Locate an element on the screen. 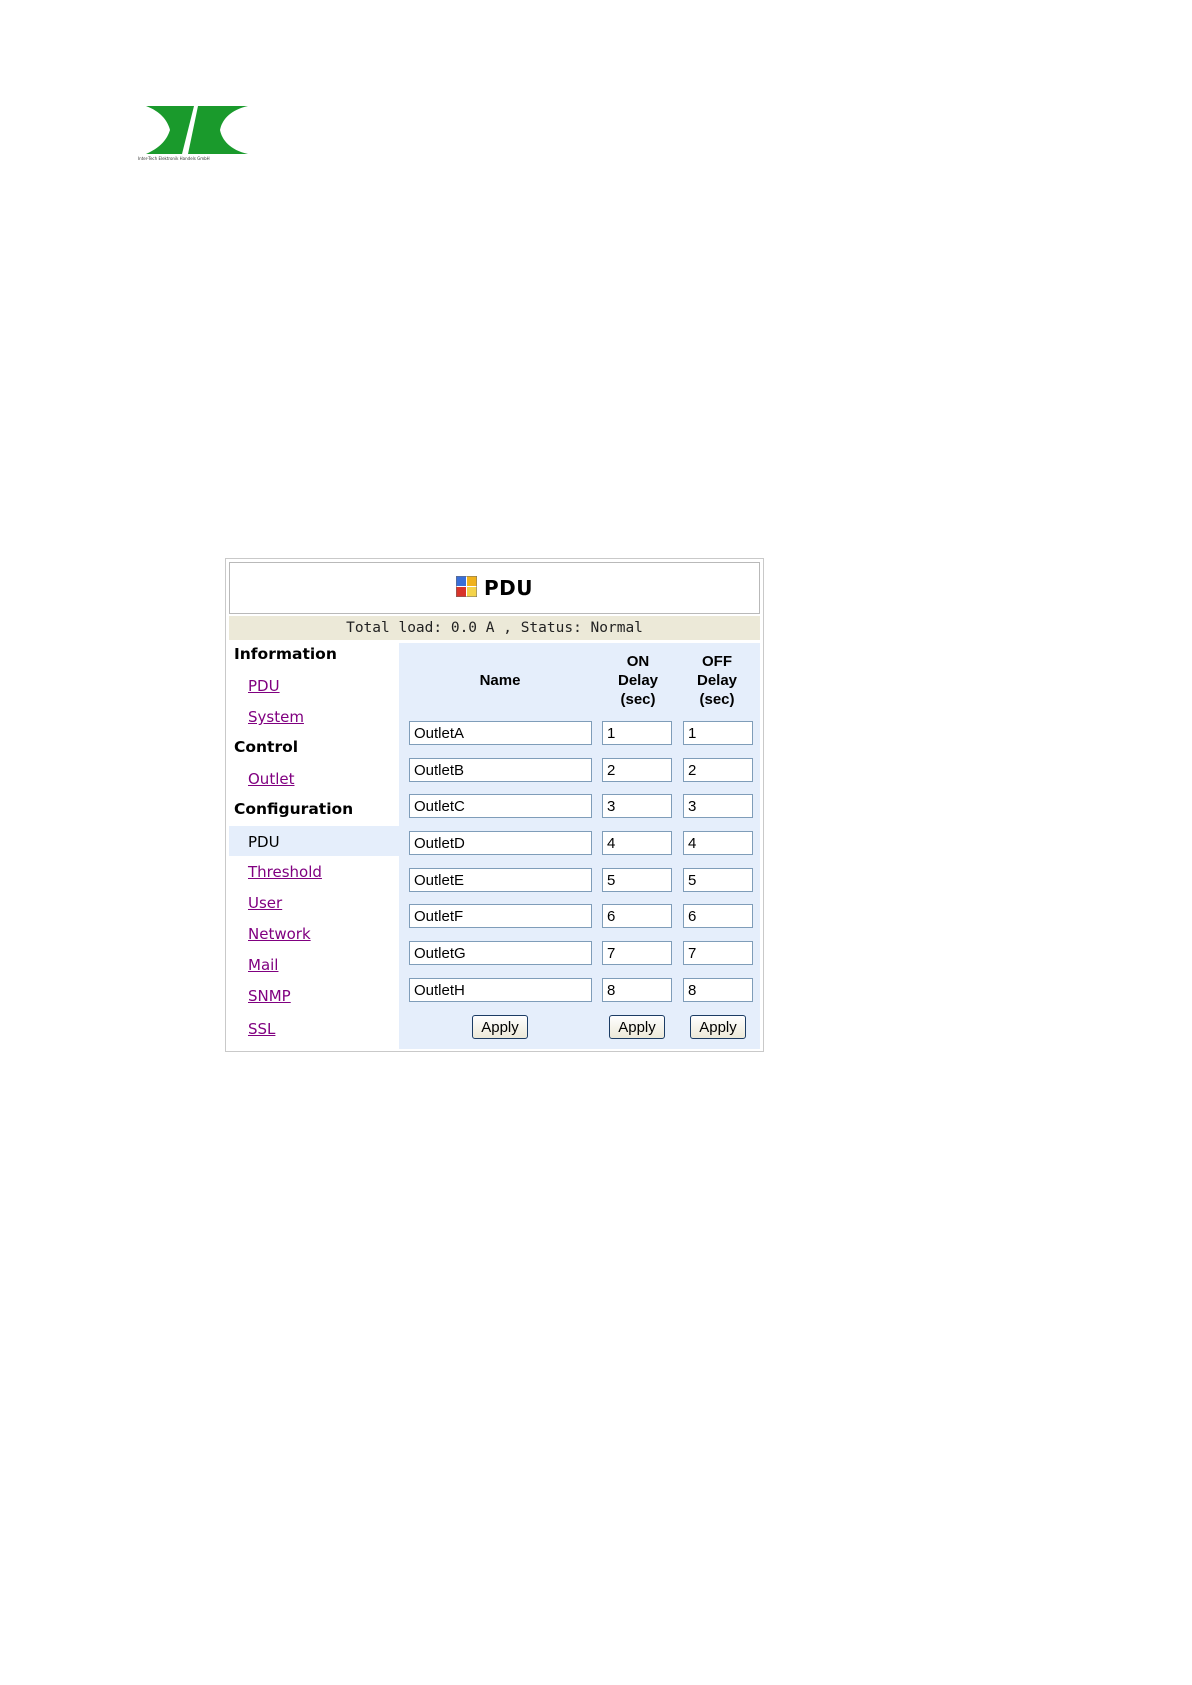 This screenshot has height=1685, width=1192. column-header-on-delay: ON Delay (sec) is located at coordinates (638, 680).